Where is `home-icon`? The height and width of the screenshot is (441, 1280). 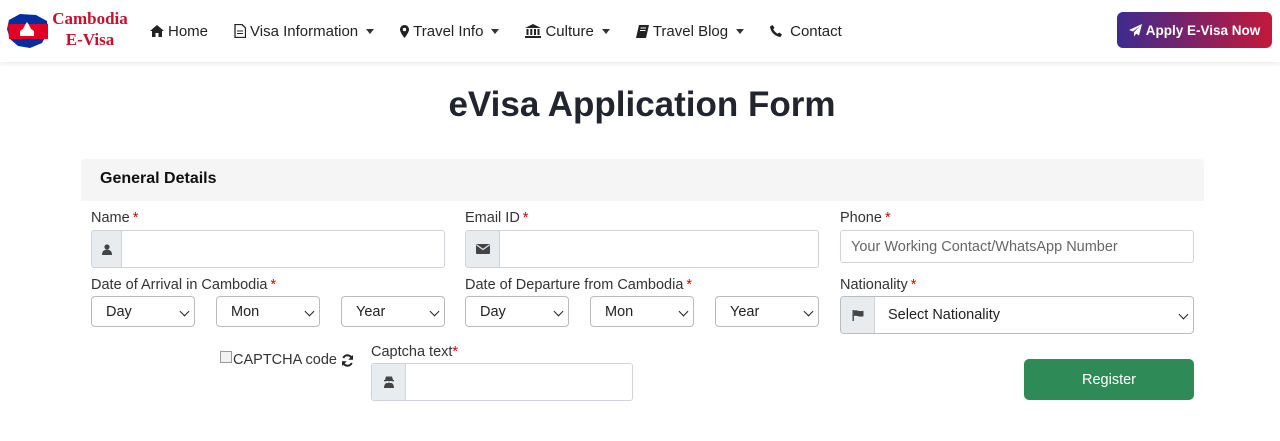
home-icon is located at coordinates (157, 31).